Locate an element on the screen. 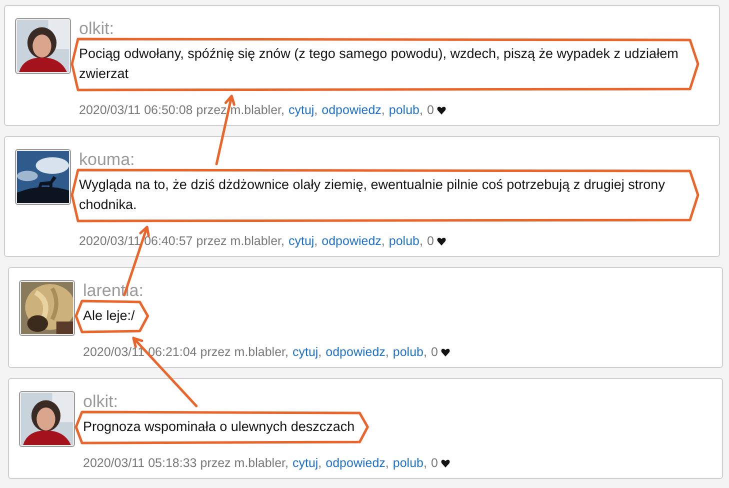 This screenshot has height=488, width=729. comment-text: Pociąg odwołany, spóźnię się znów (z tego samego powodu), wzdech, piszą że wypadek z udziałem zwierzat is located at coordinates (379, 64).